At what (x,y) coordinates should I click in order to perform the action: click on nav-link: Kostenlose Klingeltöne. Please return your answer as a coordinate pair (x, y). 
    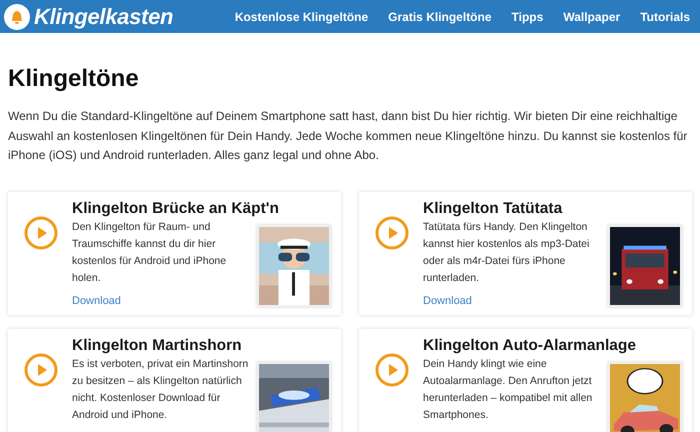
    Looking at the image, I should click on (301, 17).